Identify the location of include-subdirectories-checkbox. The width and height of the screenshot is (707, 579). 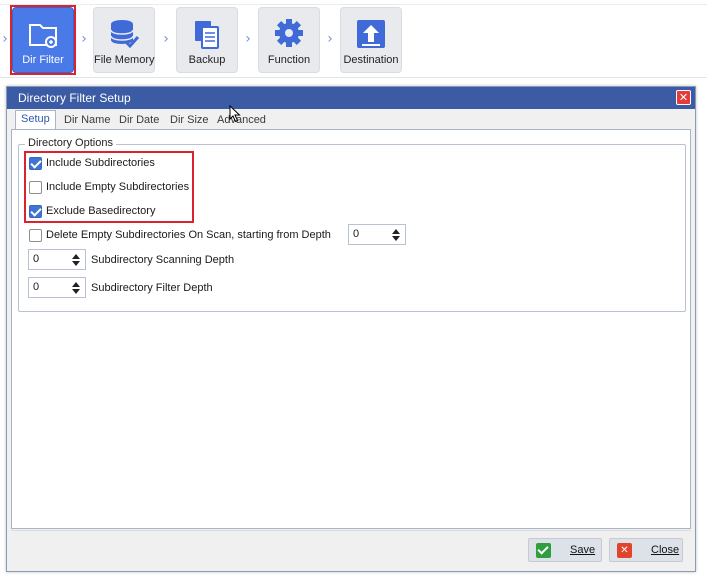
(35, 163).